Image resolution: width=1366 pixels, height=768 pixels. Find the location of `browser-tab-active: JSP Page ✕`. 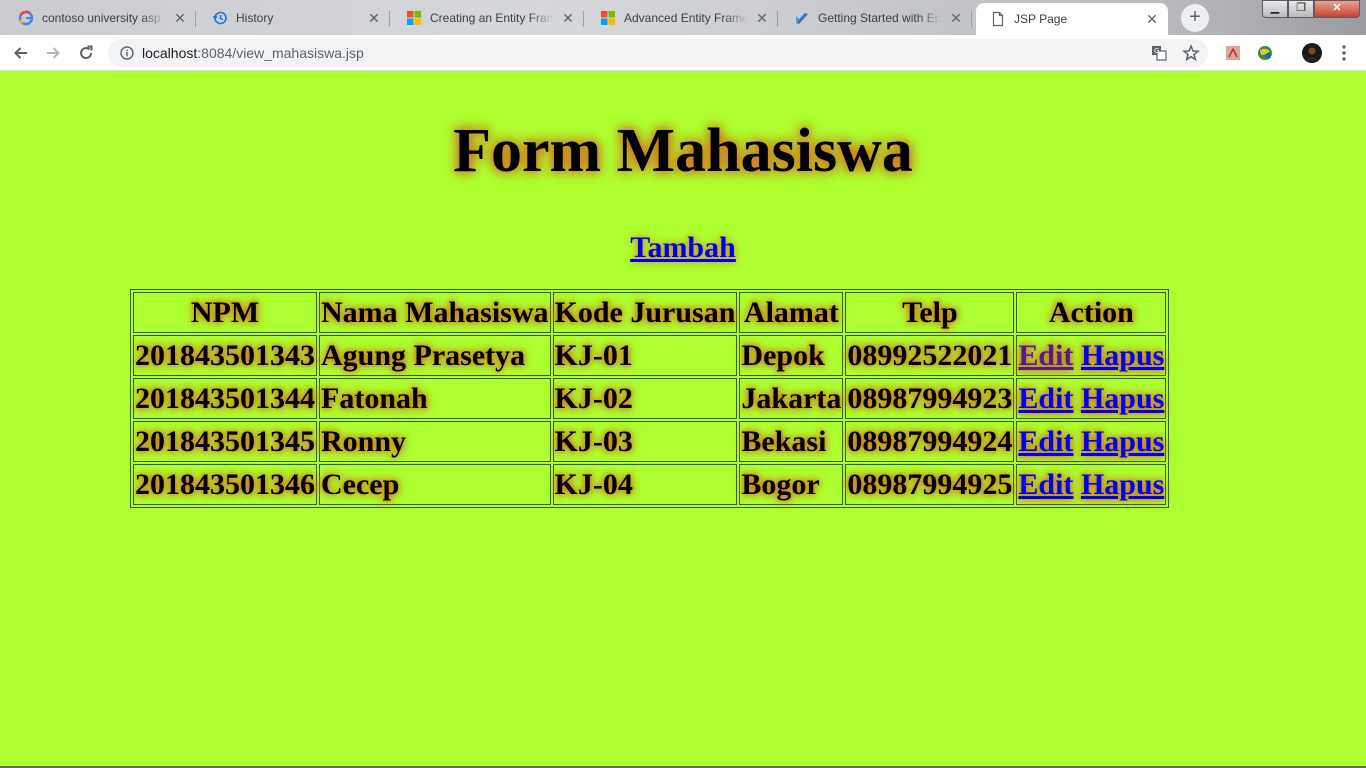

browser-tab-active: JSP Page ✕ is located at coordinates (1072, 19).